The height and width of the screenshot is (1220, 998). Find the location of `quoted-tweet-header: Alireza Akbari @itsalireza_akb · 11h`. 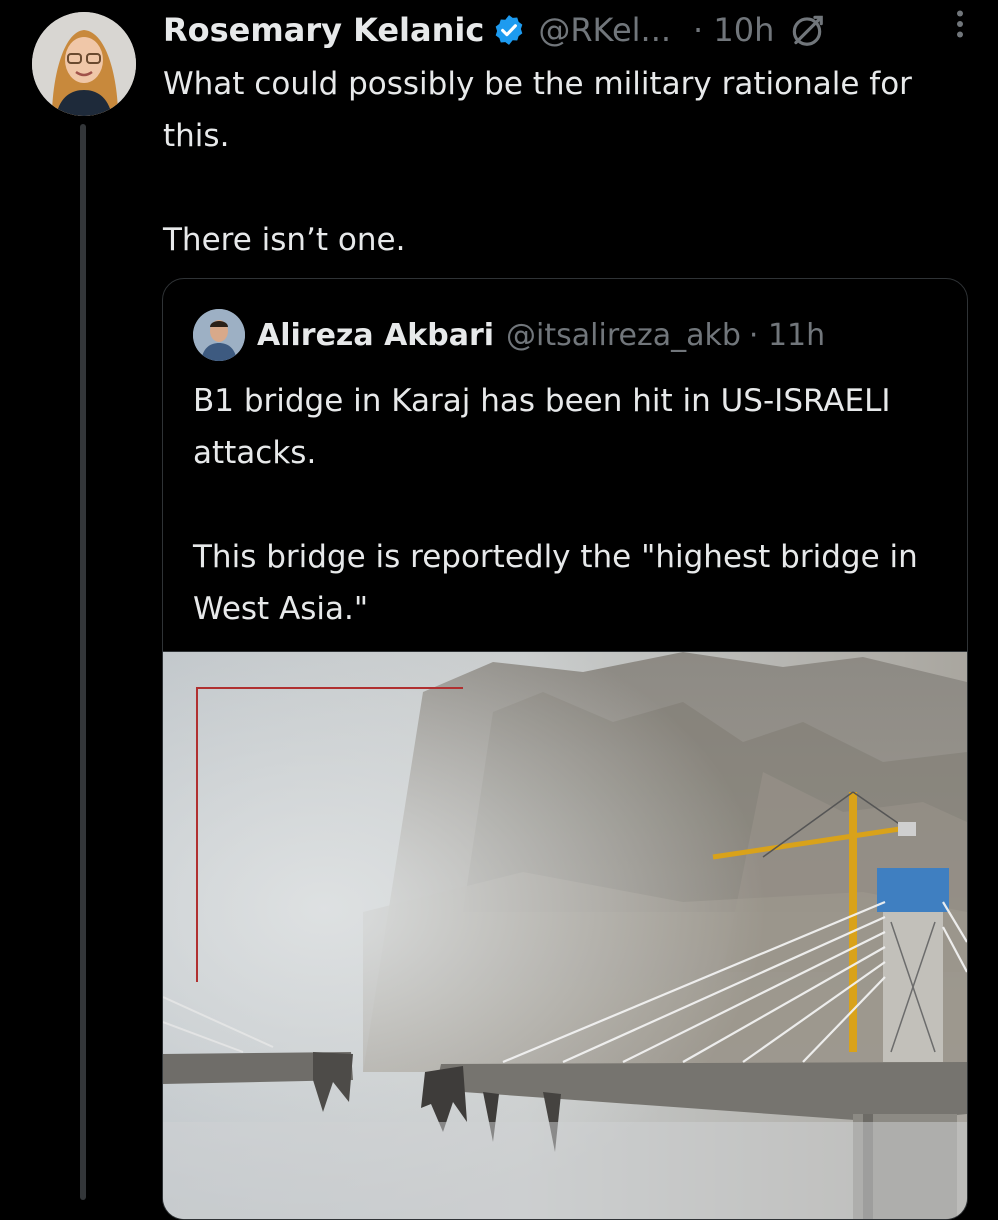

quoted-tweet-header: Alireza Akbari @itsalireza_akb · 11h is located at coordinates (509, 335).